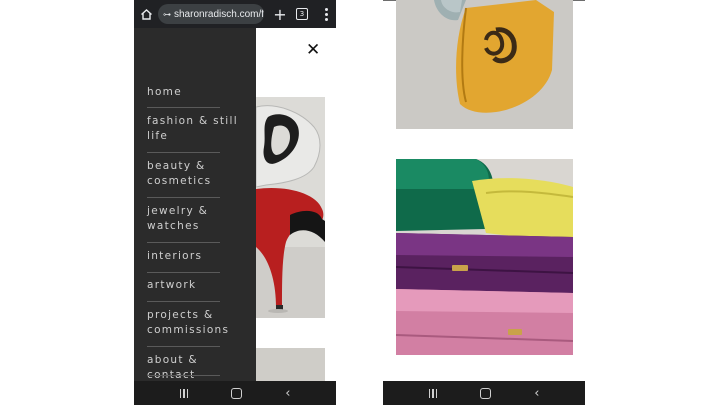  I want to click on menu-item-beauty-cosmetics: beauty & cosmetics, so click(195, 174).